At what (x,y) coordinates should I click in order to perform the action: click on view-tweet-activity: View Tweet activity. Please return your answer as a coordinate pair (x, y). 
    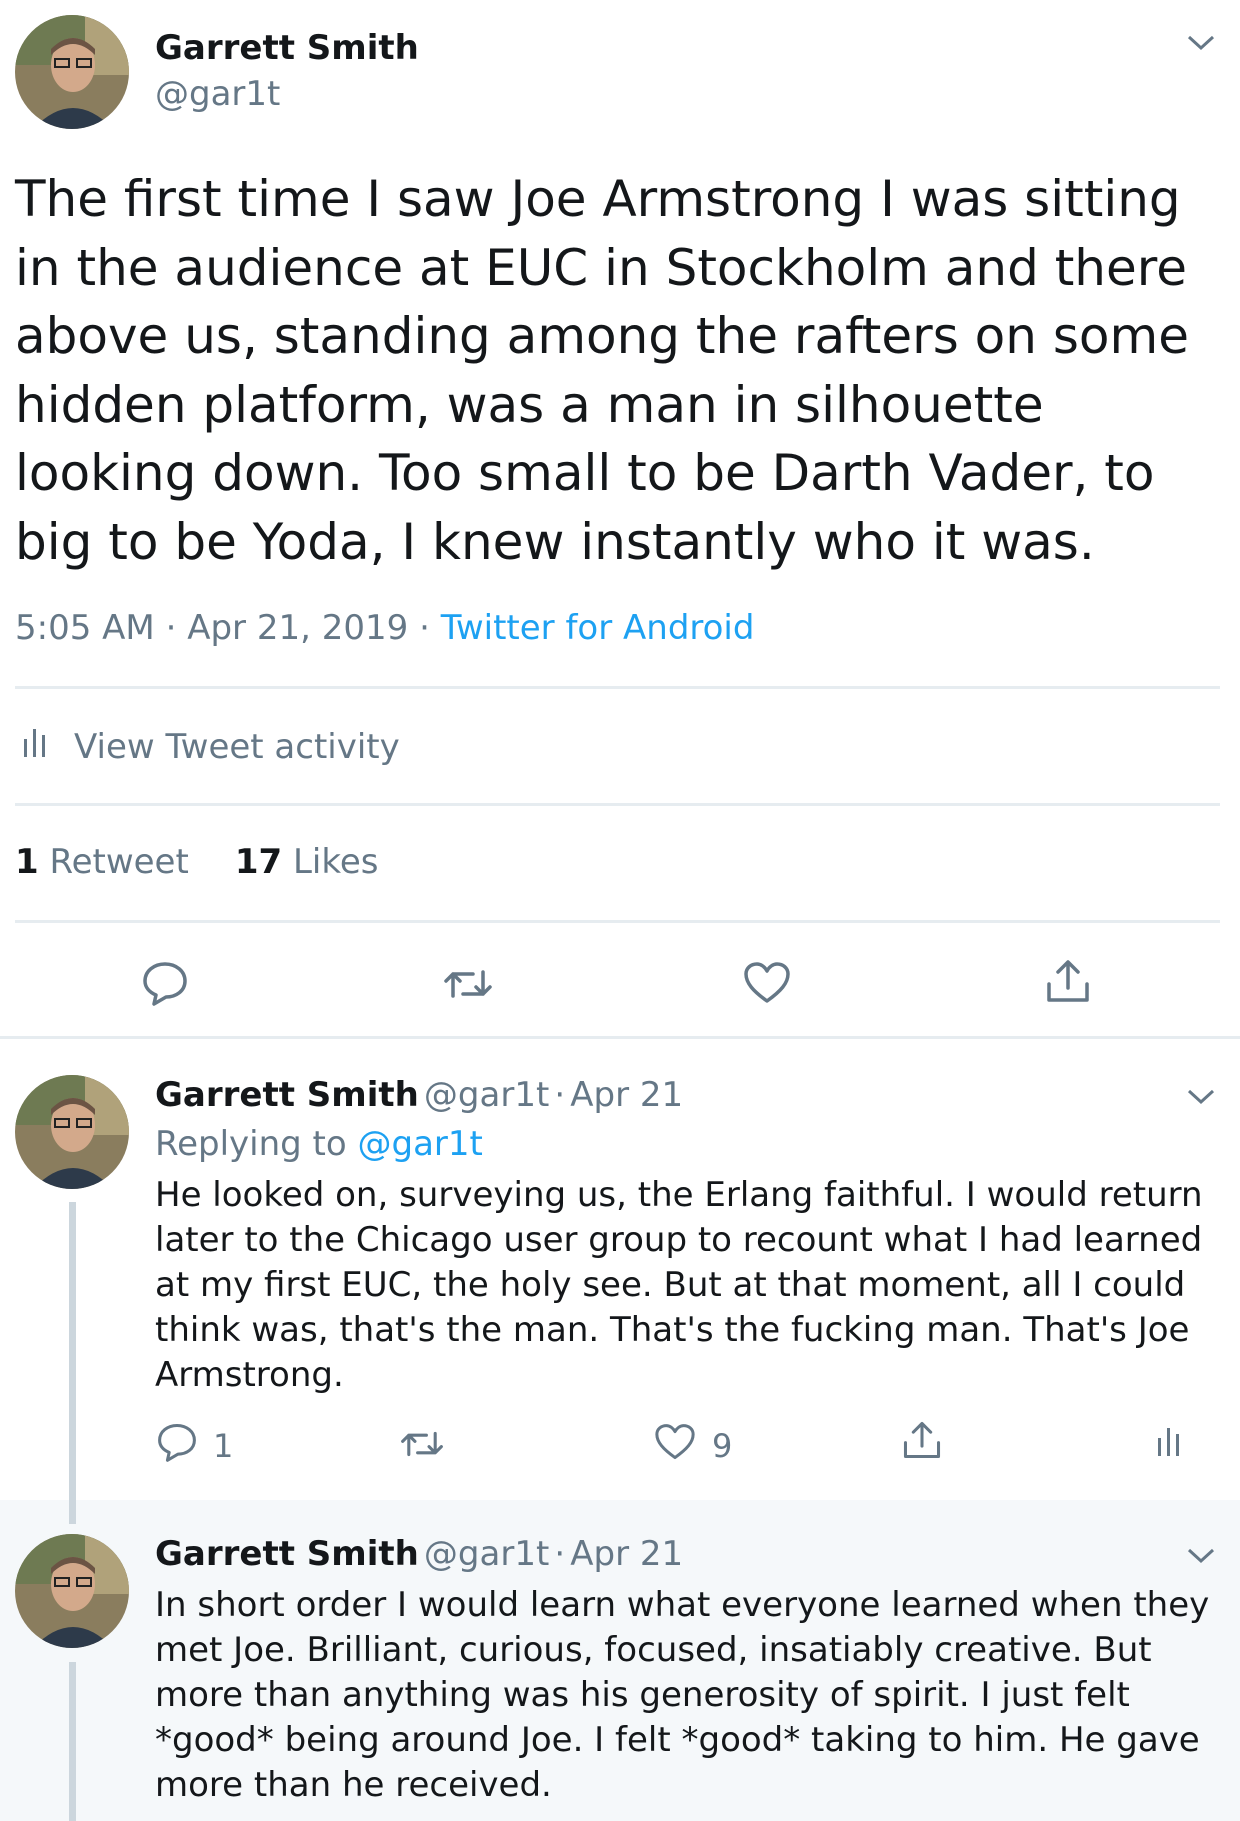
    Looking at the image, I should click on (211, 746).